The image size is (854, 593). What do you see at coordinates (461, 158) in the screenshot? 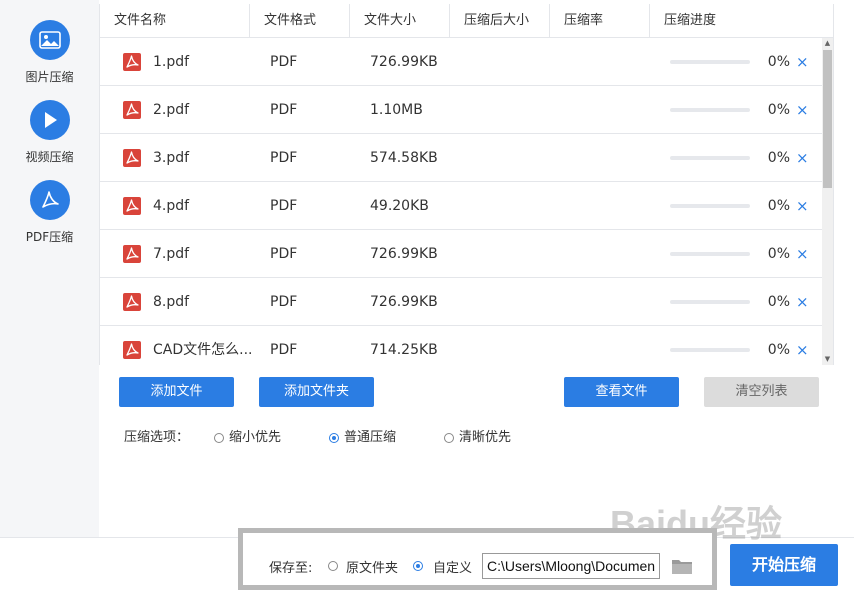
I see `table-row: 3.pdf PDF 574.58KB 0% ×` at bounding box center [461, 158].